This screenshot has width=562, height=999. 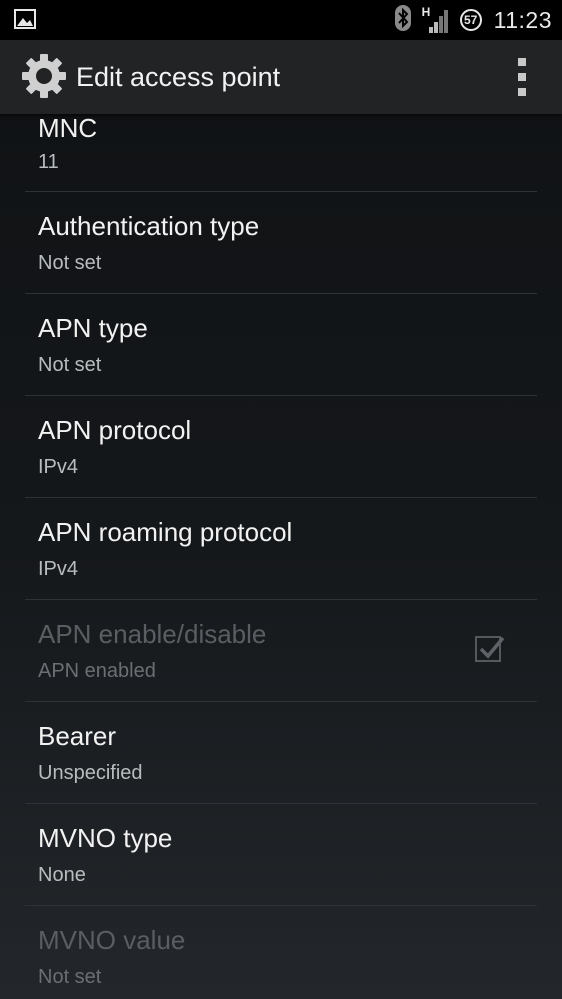 I want to click on page-title: Edit access point, so click(x=178, y=77).